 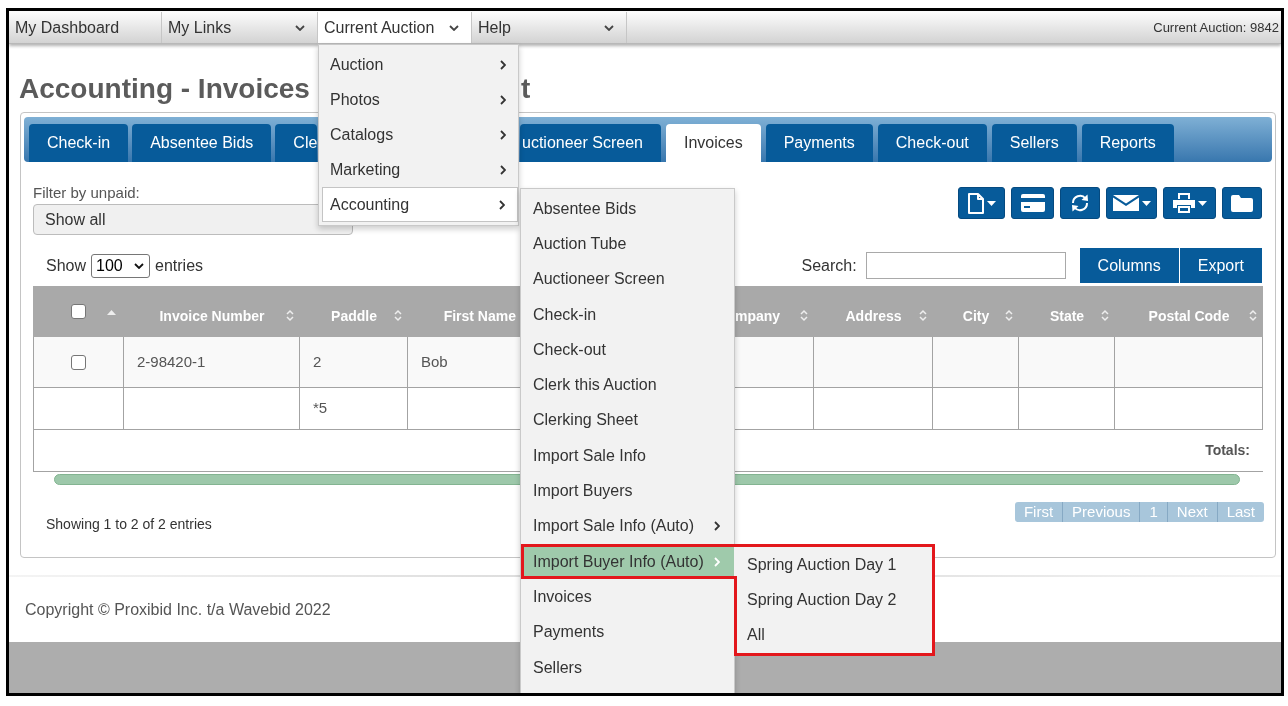 I want to click on refresh-button, so click(x=1080, y=203).